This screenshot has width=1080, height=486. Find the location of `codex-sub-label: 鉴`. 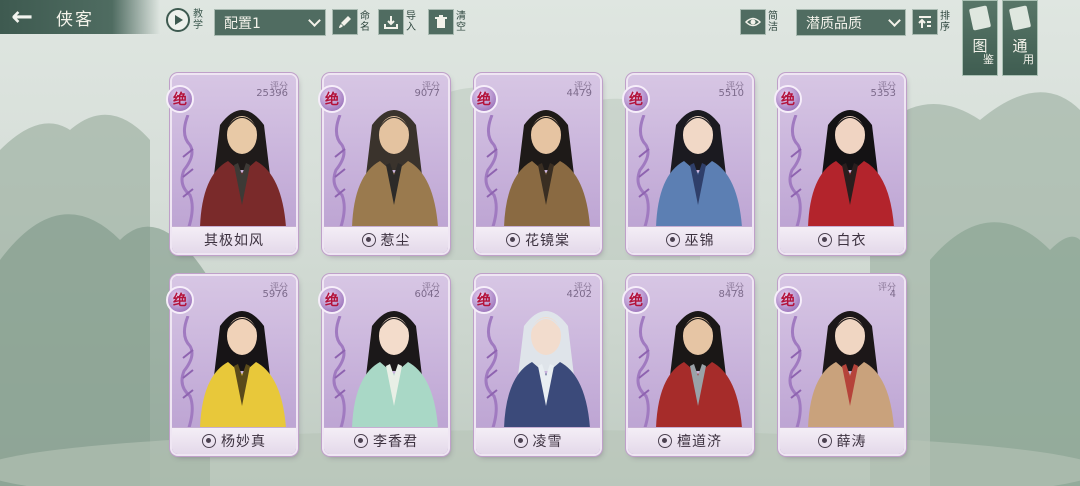

codex-sub-label: 鉴 is located at coordinates (988, 59).